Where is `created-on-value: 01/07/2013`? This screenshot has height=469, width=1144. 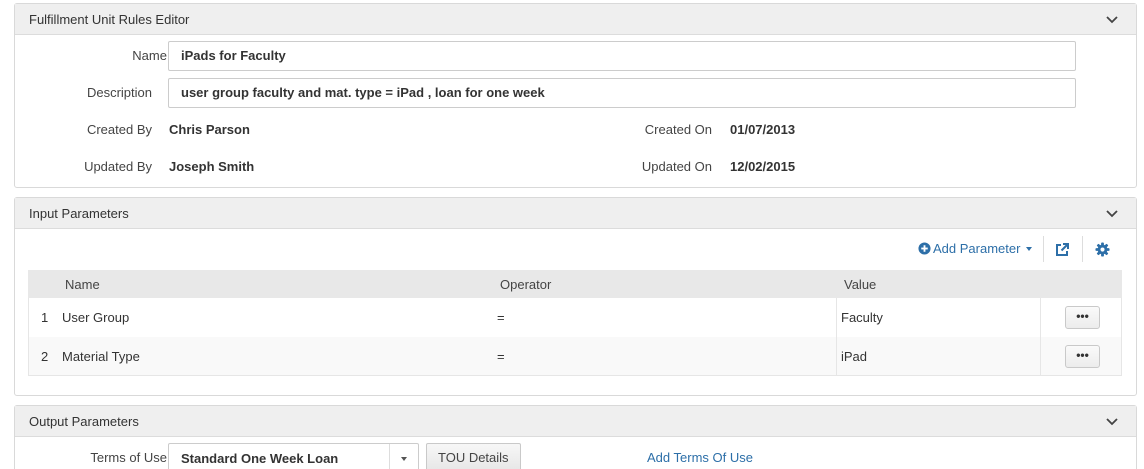 created-on-value: 01/07/2013 is located at coordinates (763, 129).